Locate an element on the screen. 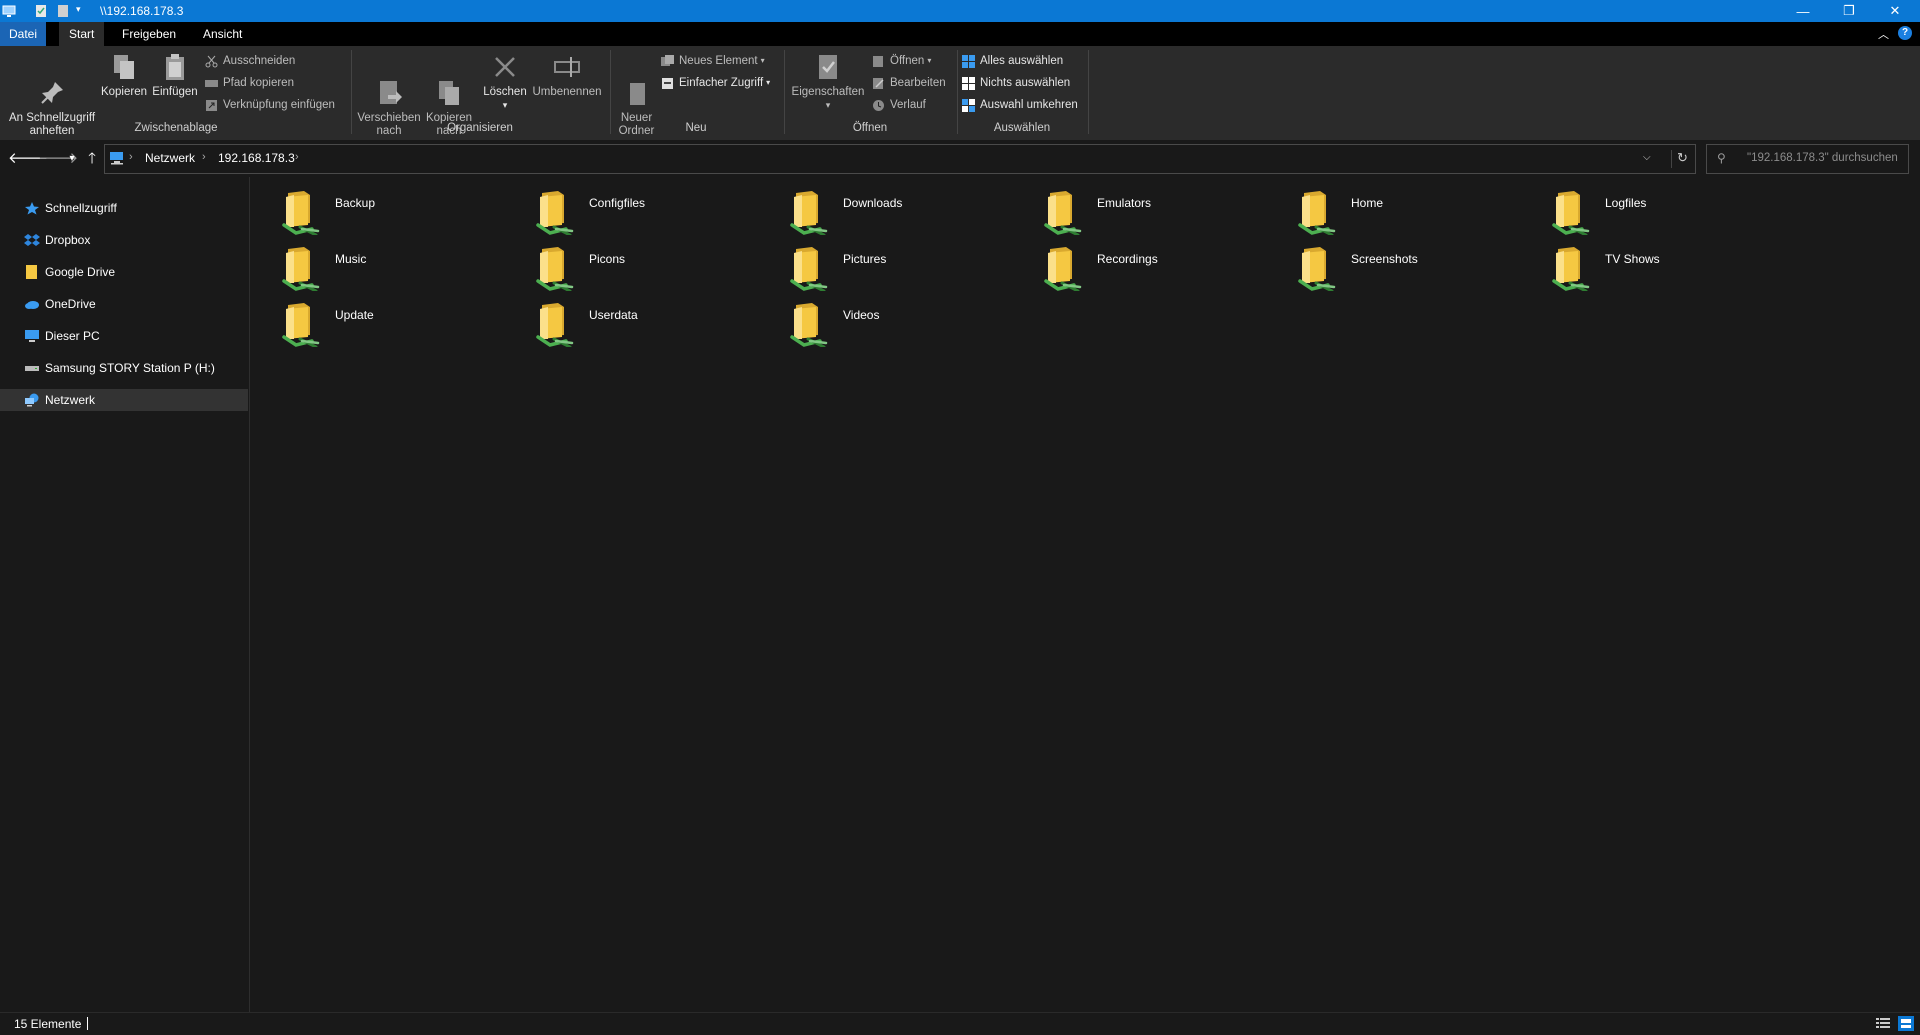 This screenshot has width=1920, height=1035. folder-item: Music is located at coordinates (387, 266).